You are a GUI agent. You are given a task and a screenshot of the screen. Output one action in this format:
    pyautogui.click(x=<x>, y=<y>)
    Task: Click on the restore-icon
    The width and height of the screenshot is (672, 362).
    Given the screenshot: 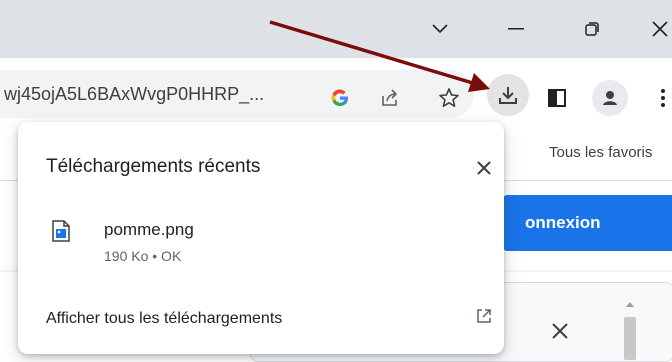 What is the action you would take?
    pyautogui.click(x=592, y=29)
    